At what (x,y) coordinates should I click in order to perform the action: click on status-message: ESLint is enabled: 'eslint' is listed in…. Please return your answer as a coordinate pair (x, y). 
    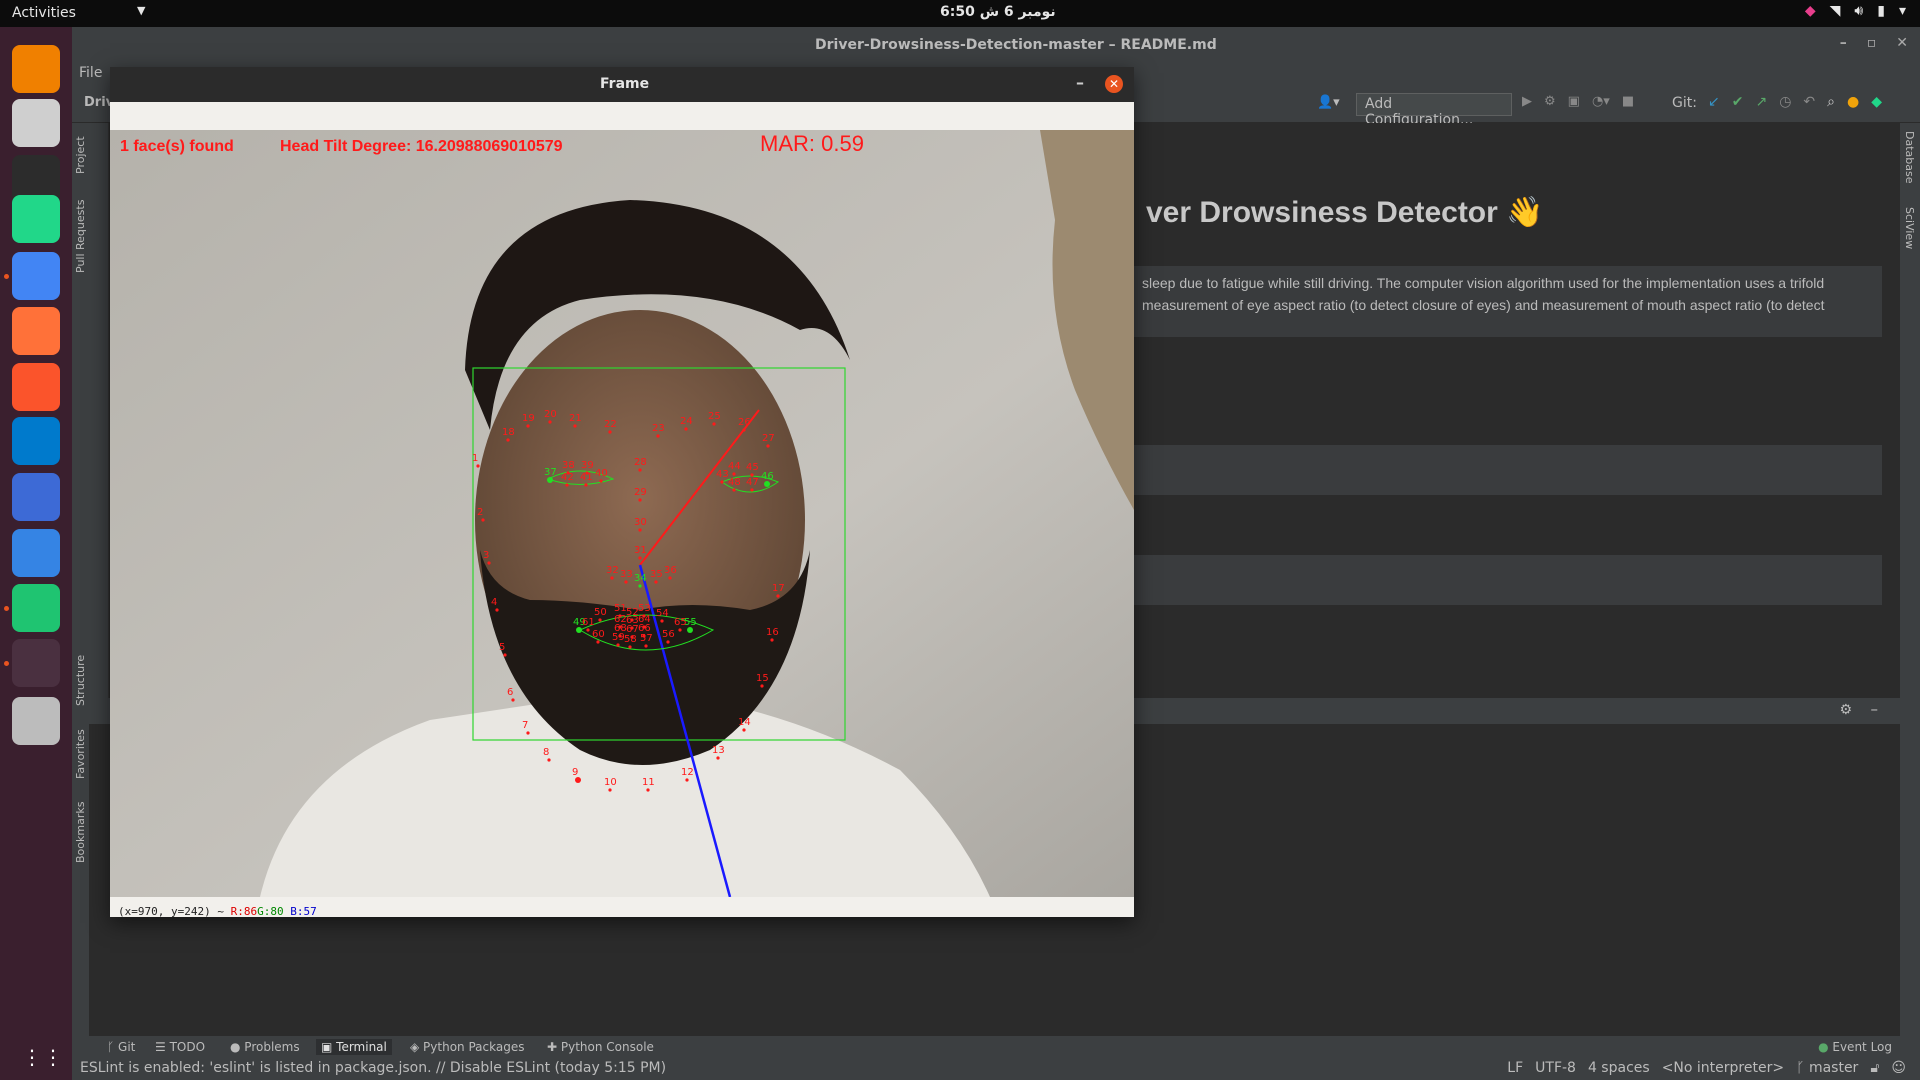
    Looking at the image, I should click on (373, 1068).